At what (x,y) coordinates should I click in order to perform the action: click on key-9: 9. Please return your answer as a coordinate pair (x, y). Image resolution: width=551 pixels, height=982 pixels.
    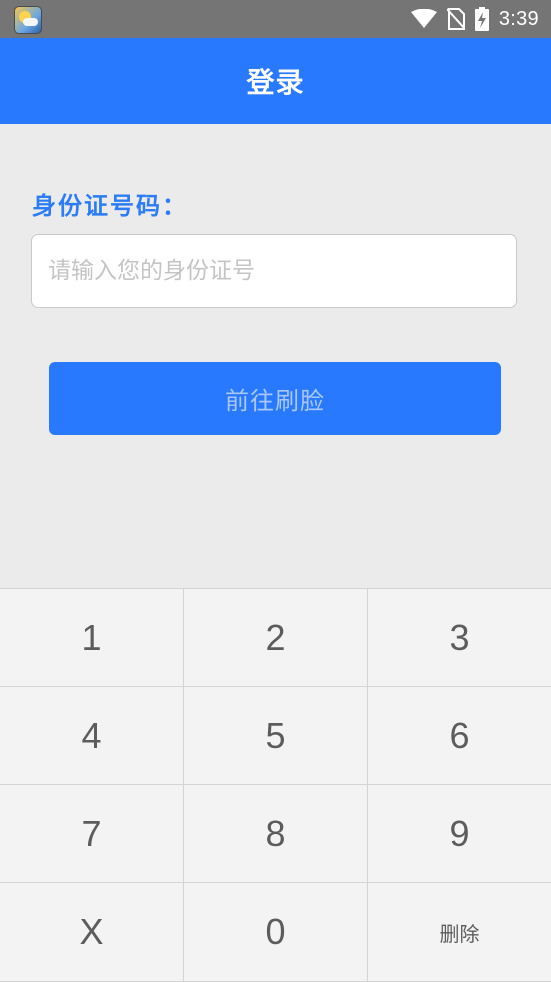
    Looking at the image, I should click on (459, 834).